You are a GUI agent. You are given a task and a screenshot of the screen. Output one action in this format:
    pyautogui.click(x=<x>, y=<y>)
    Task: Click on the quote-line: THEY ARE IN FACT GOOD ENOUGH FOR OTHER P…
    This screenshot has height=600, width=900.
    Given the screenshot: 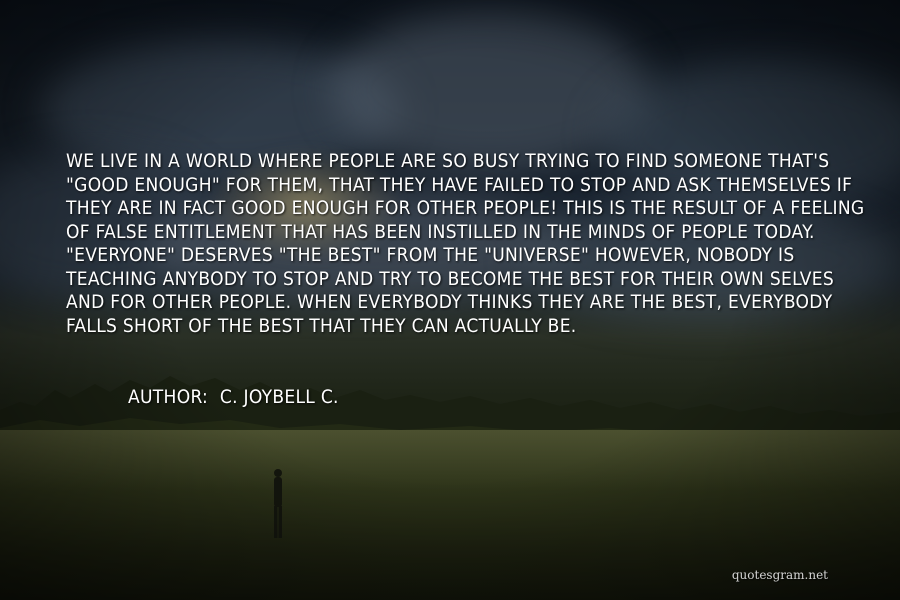 What is the action you would take?
    pyautogui.click(x=465, y=208)
    